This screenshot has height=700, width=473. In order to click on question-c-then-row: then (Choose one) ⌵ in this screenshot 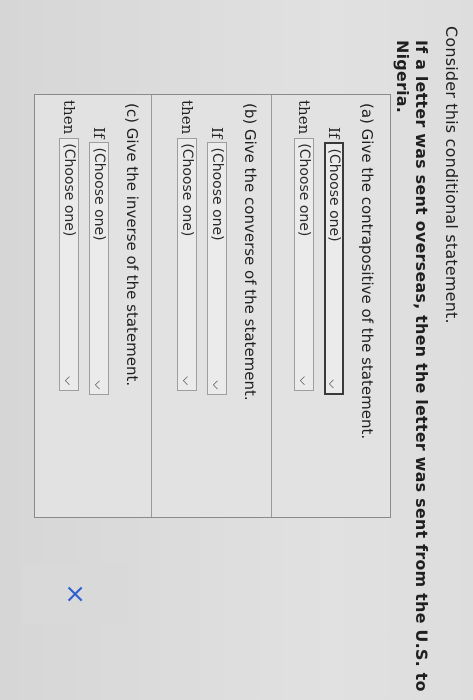, I will do `click(69, 246)`.